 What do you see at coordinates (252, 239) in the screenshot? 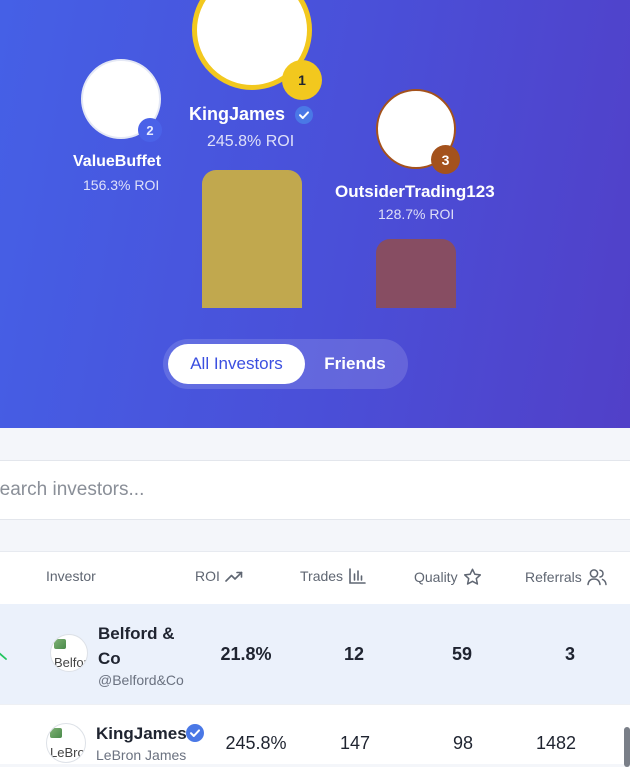
I see `first-place-podium-bar` at bounding box center [252, 239].